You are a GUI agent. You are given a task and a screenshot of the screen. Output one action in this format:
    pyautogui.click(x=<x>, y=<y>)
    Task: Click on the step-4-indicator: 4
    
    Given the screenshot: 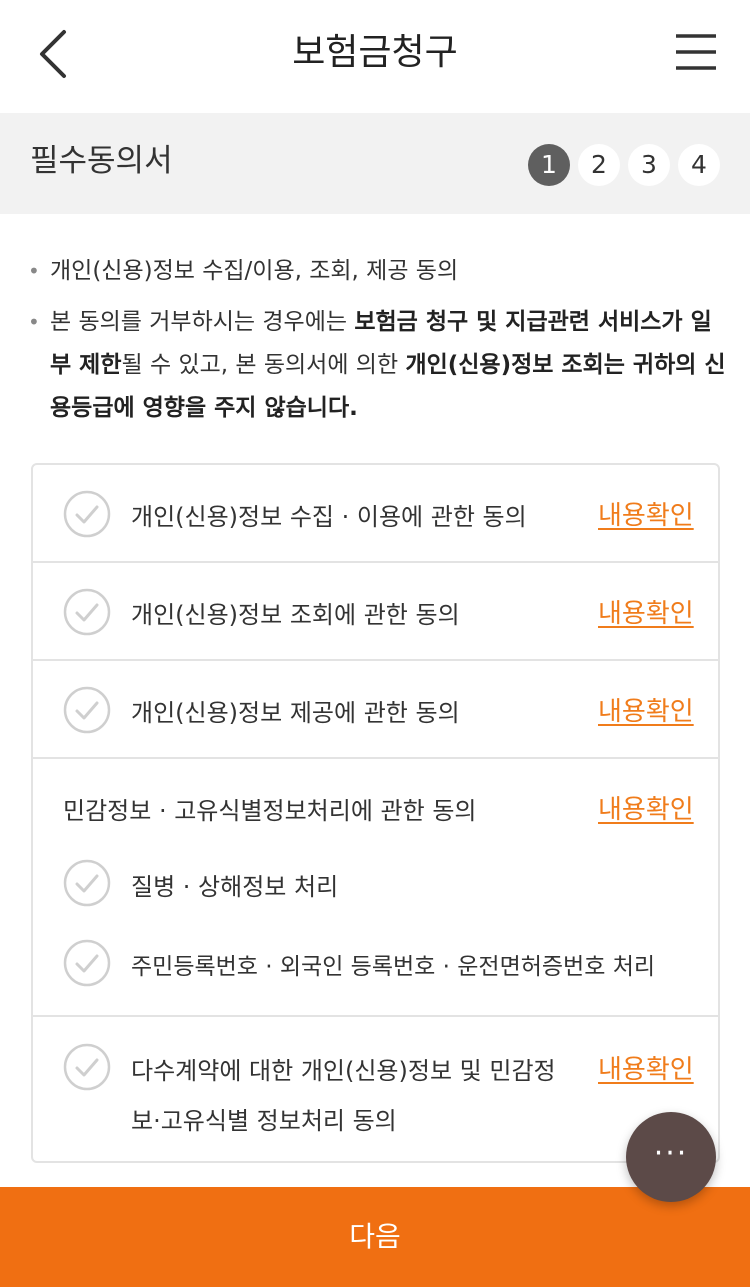 What is the action you would take?
    pyautogui.click(x=699, y=165)
    